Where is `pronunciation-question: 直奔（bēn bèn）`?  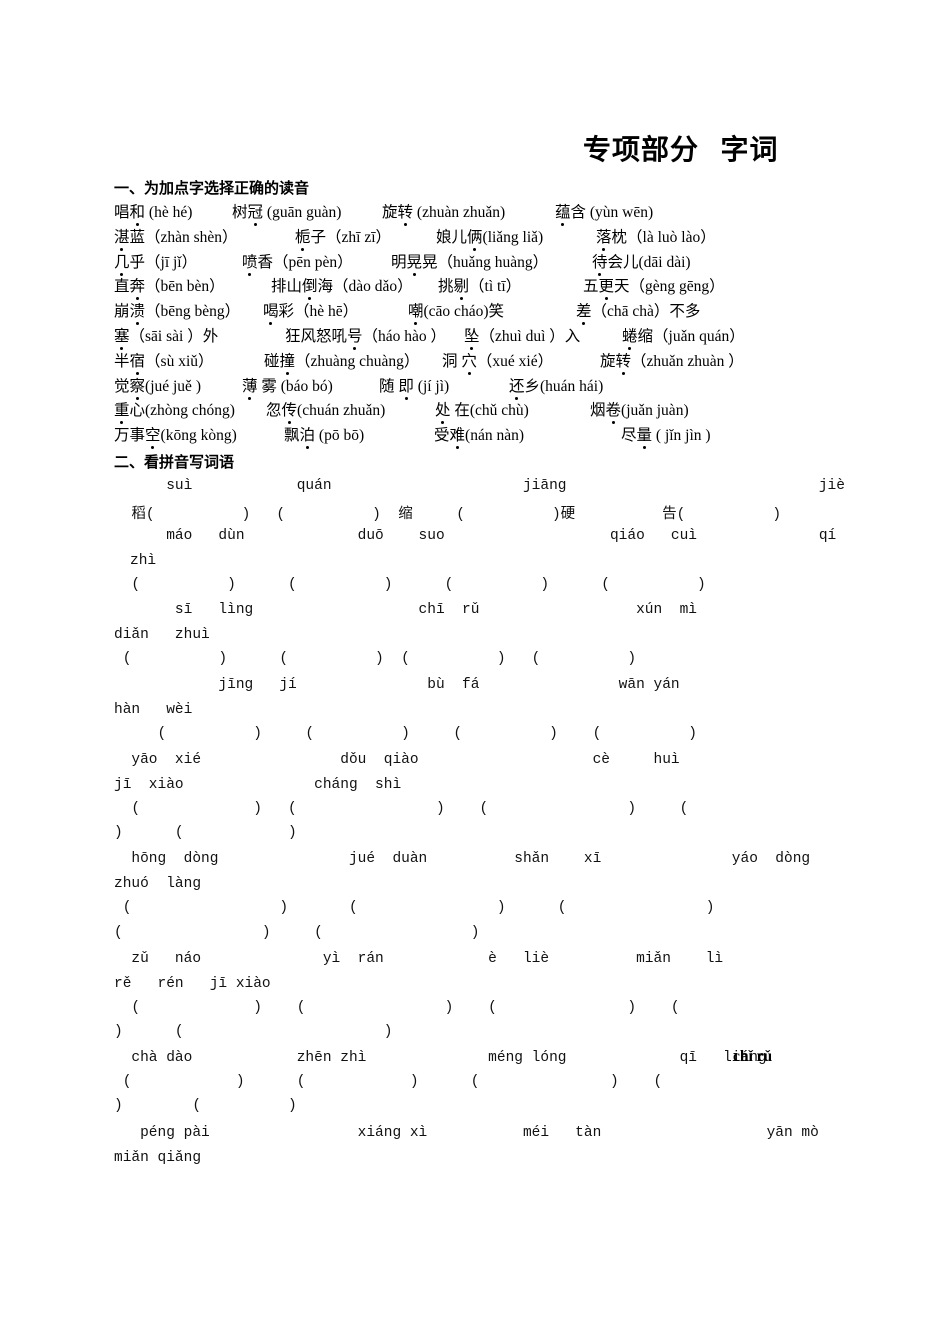 pronunciation-question: 直奔（bēn bèn） is located at coordinates (169, 287).